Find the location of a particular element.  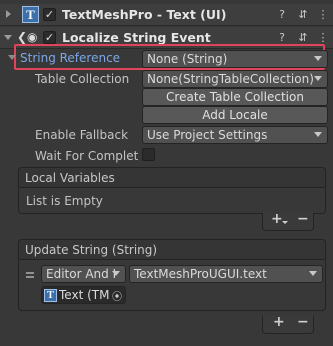

update-string-footer: + − is located at coordinates (288, 324).